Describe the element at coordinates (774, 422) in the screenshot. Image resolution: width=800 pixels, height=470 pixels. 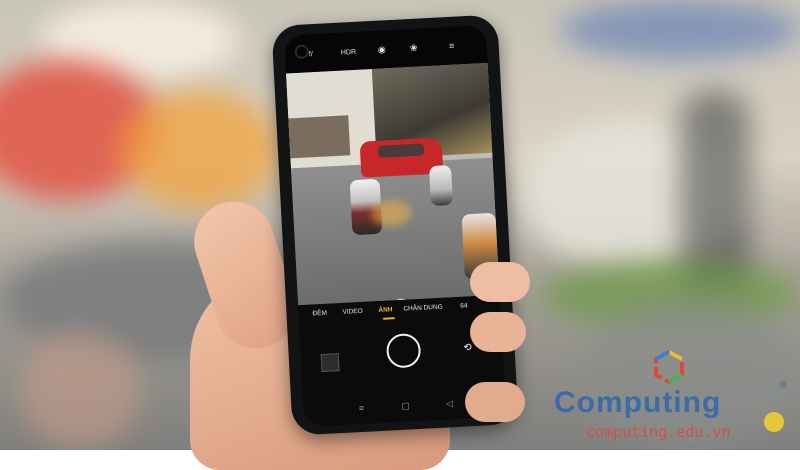
I see `spark-icon` at that location.